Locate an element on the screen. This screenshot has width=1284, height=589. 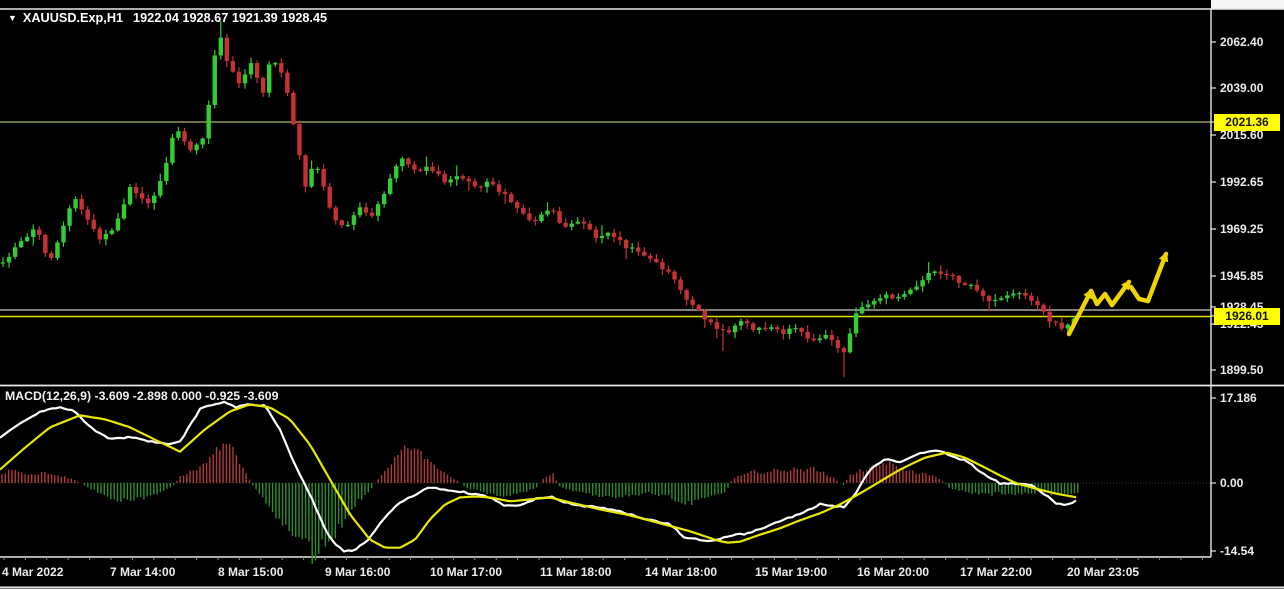
chevron-down-icon: ▼ is located at coordinates (12, 18).